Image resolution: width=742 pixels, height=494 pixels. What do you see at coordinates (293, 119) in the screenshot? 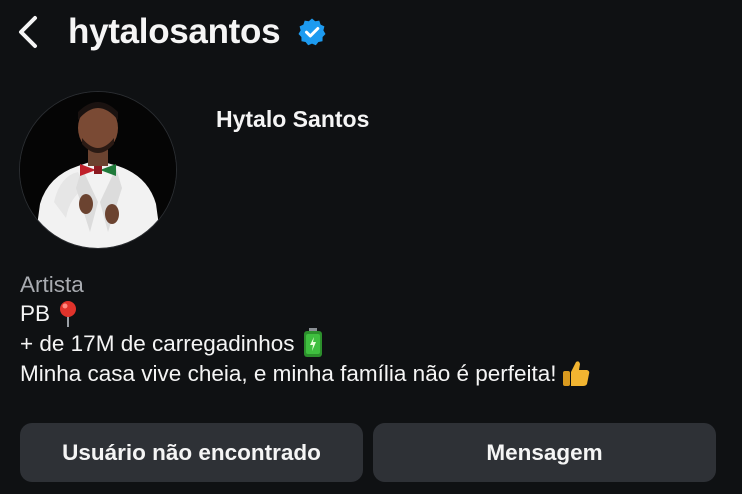
I see `profile-display-name: Hytalo Santos` at bounding box center [293, 119].